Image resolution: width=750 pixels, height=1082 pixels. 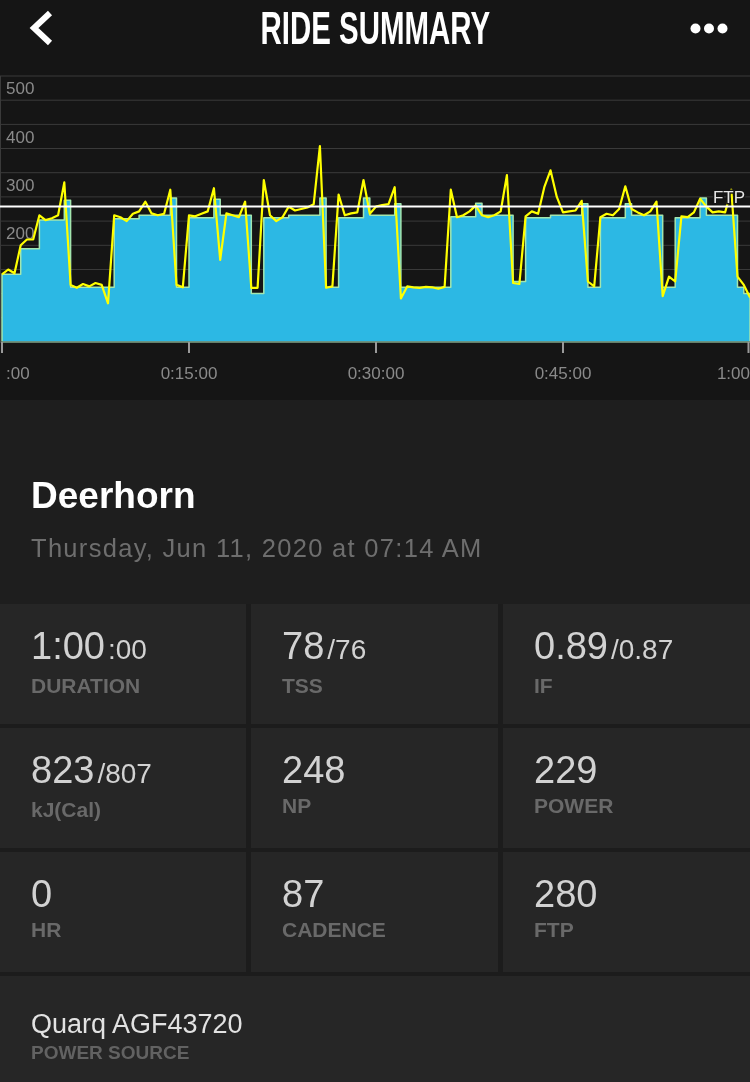 What do you see at coordinates (554, 930) in the screenshot?
I see `stat-label: FTP` at bounding box center [554, 930].